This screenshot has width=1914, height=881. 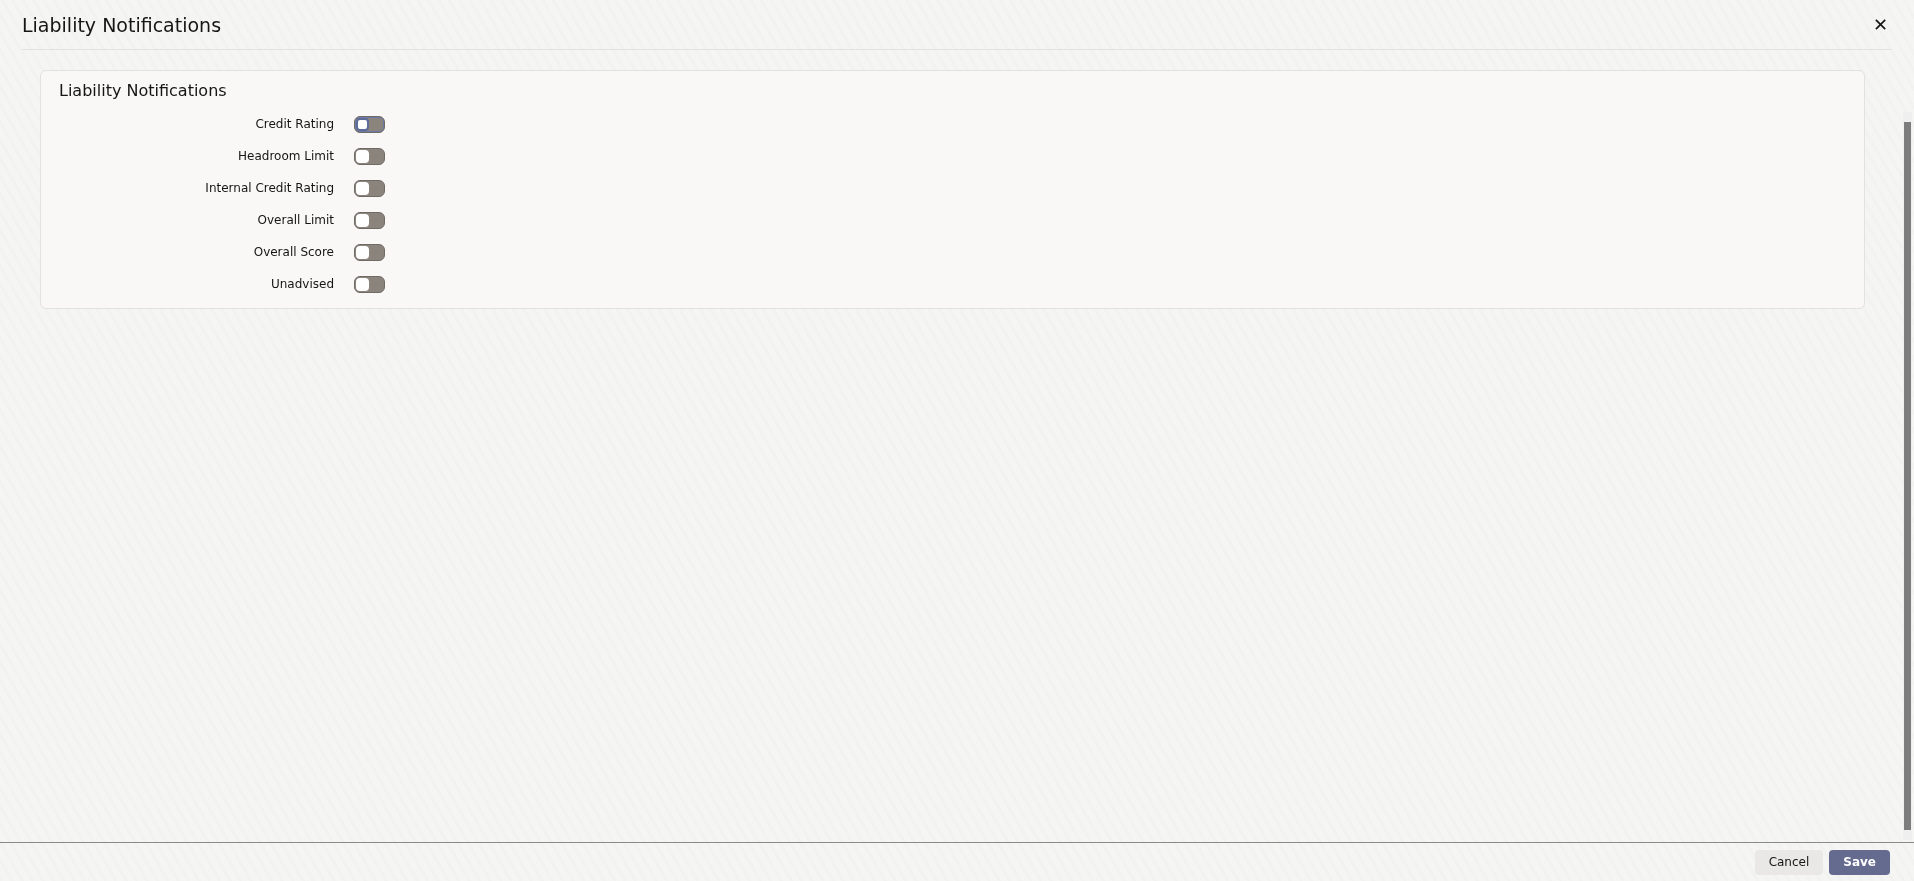 What do you see at coordinates (269, 188) in the screenshot?
I see `toggle-label: Internal Credit Rating` at bounding box center [269, 188].